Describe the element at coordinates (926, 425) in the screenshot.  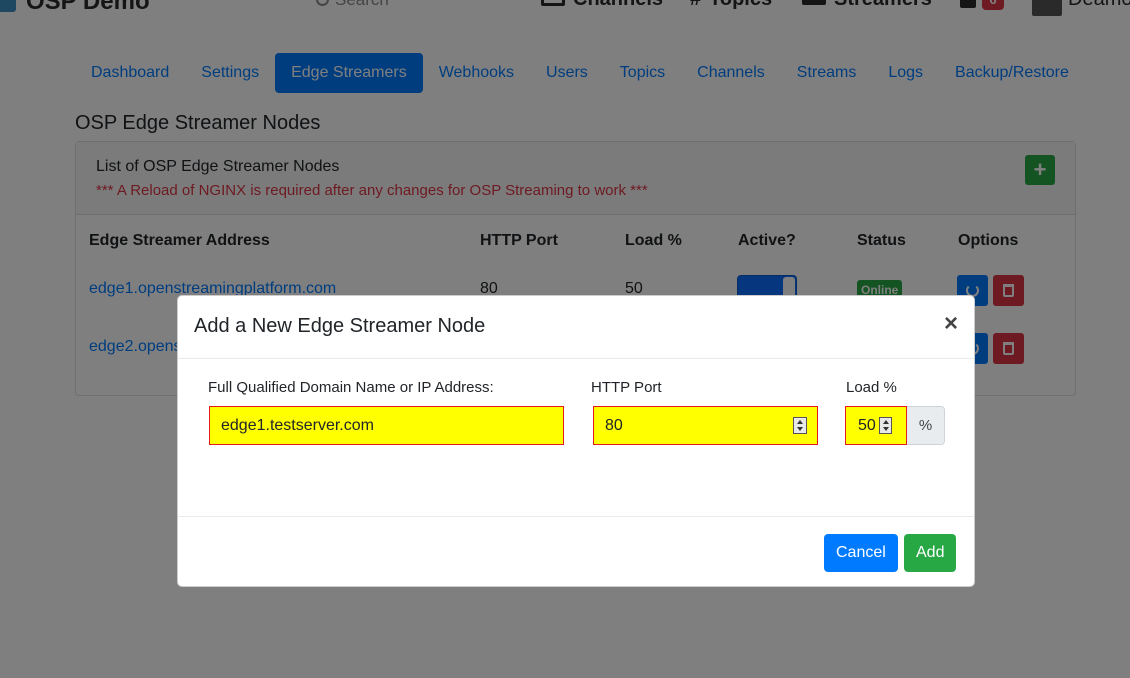
I see `percent-addon: %` at that location.